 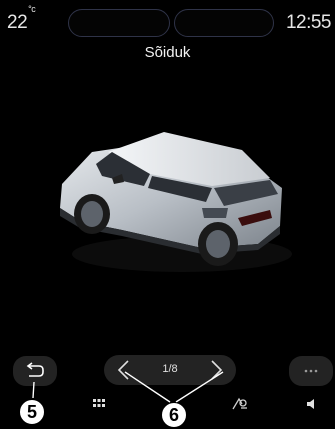 I want to click on callout-6: 6, so click(x=174, y=415).